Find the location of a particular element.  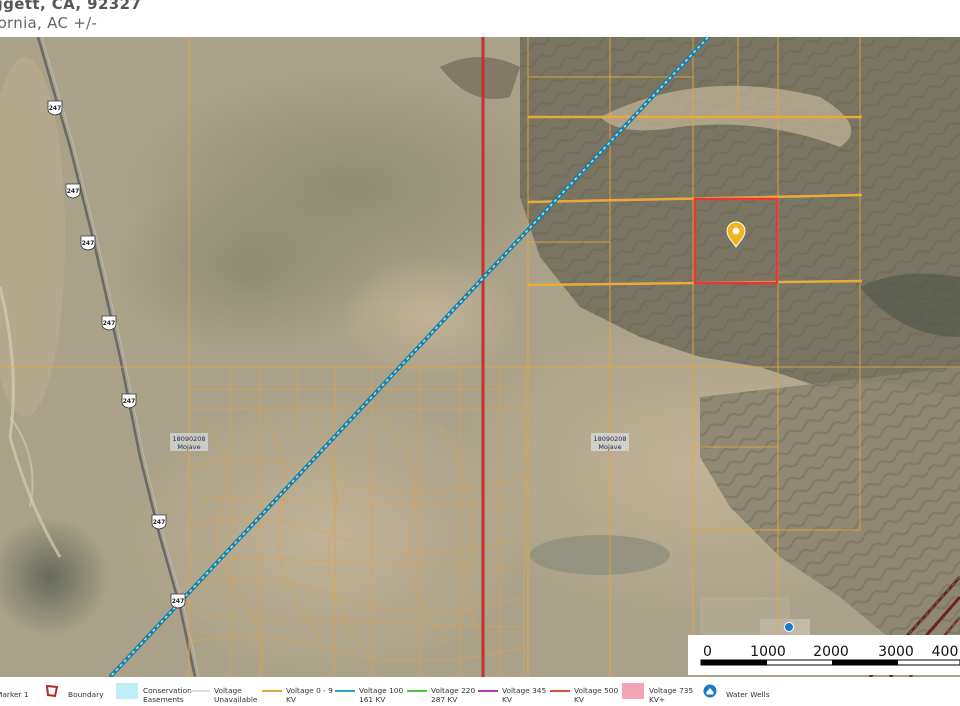

boundary-polygon-icon is located at coordinates (52, 691).